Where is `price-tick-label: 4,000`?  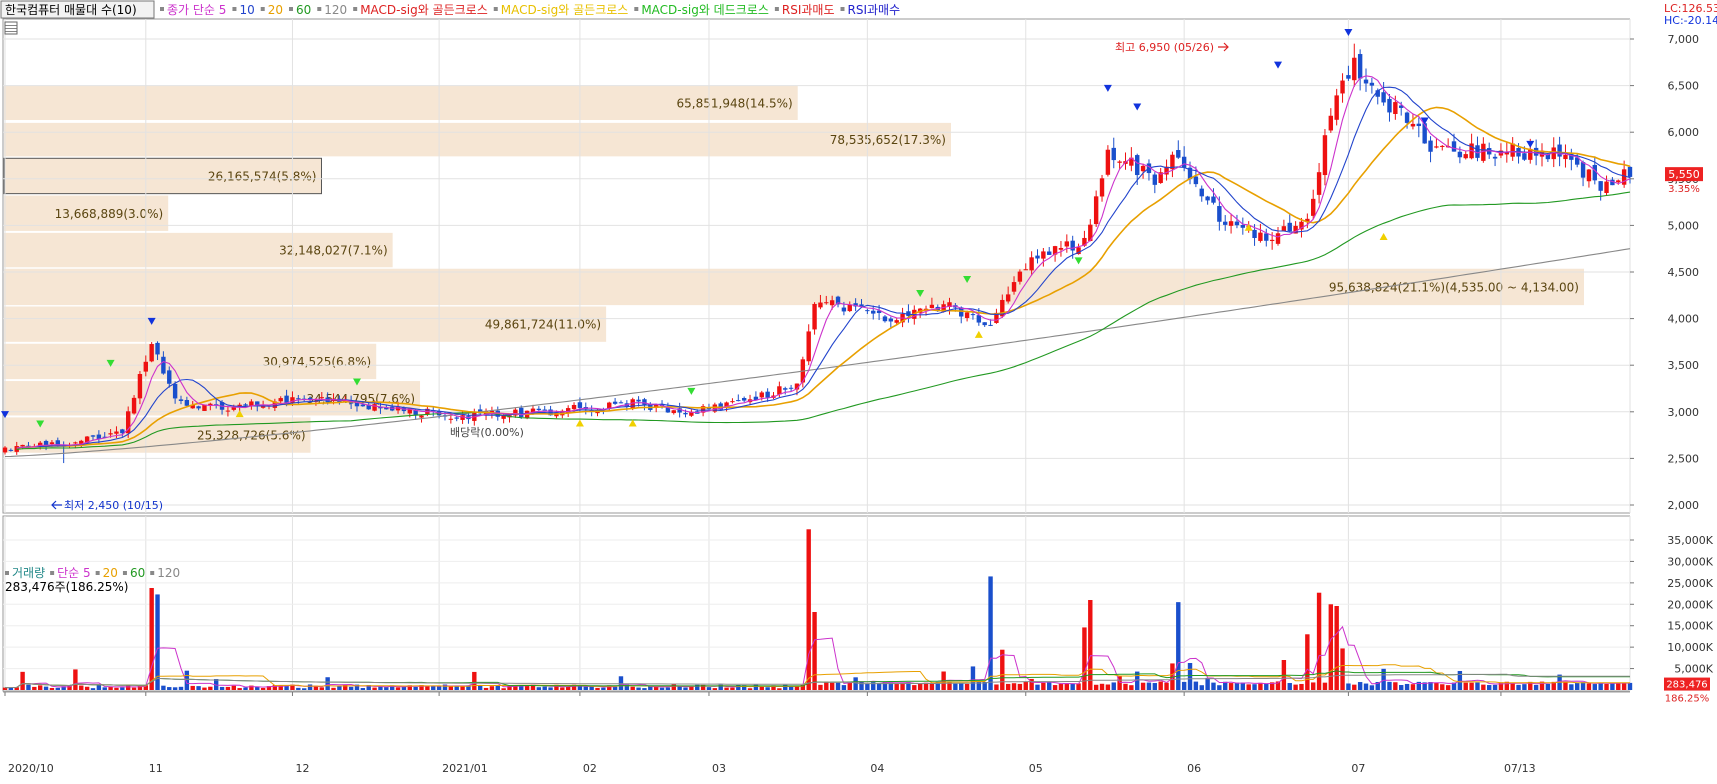 price-tick-label: 4,000 is located at coordinates (1684, 319).